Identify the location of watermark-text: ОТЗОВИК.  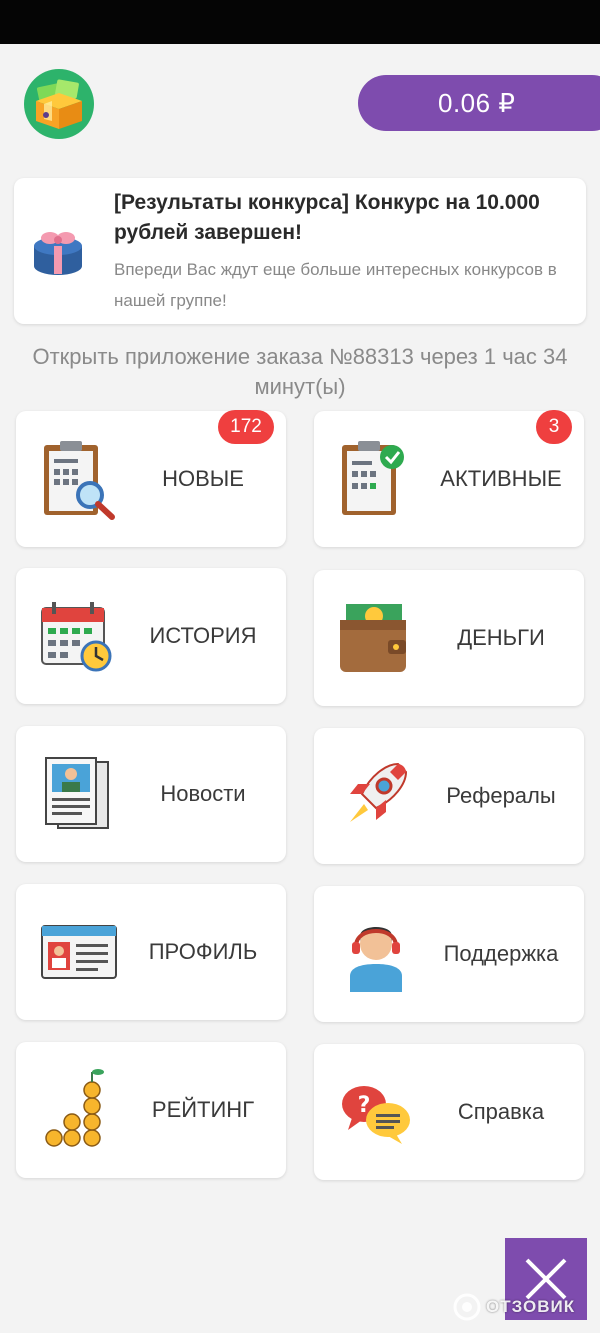
(531, 1306).